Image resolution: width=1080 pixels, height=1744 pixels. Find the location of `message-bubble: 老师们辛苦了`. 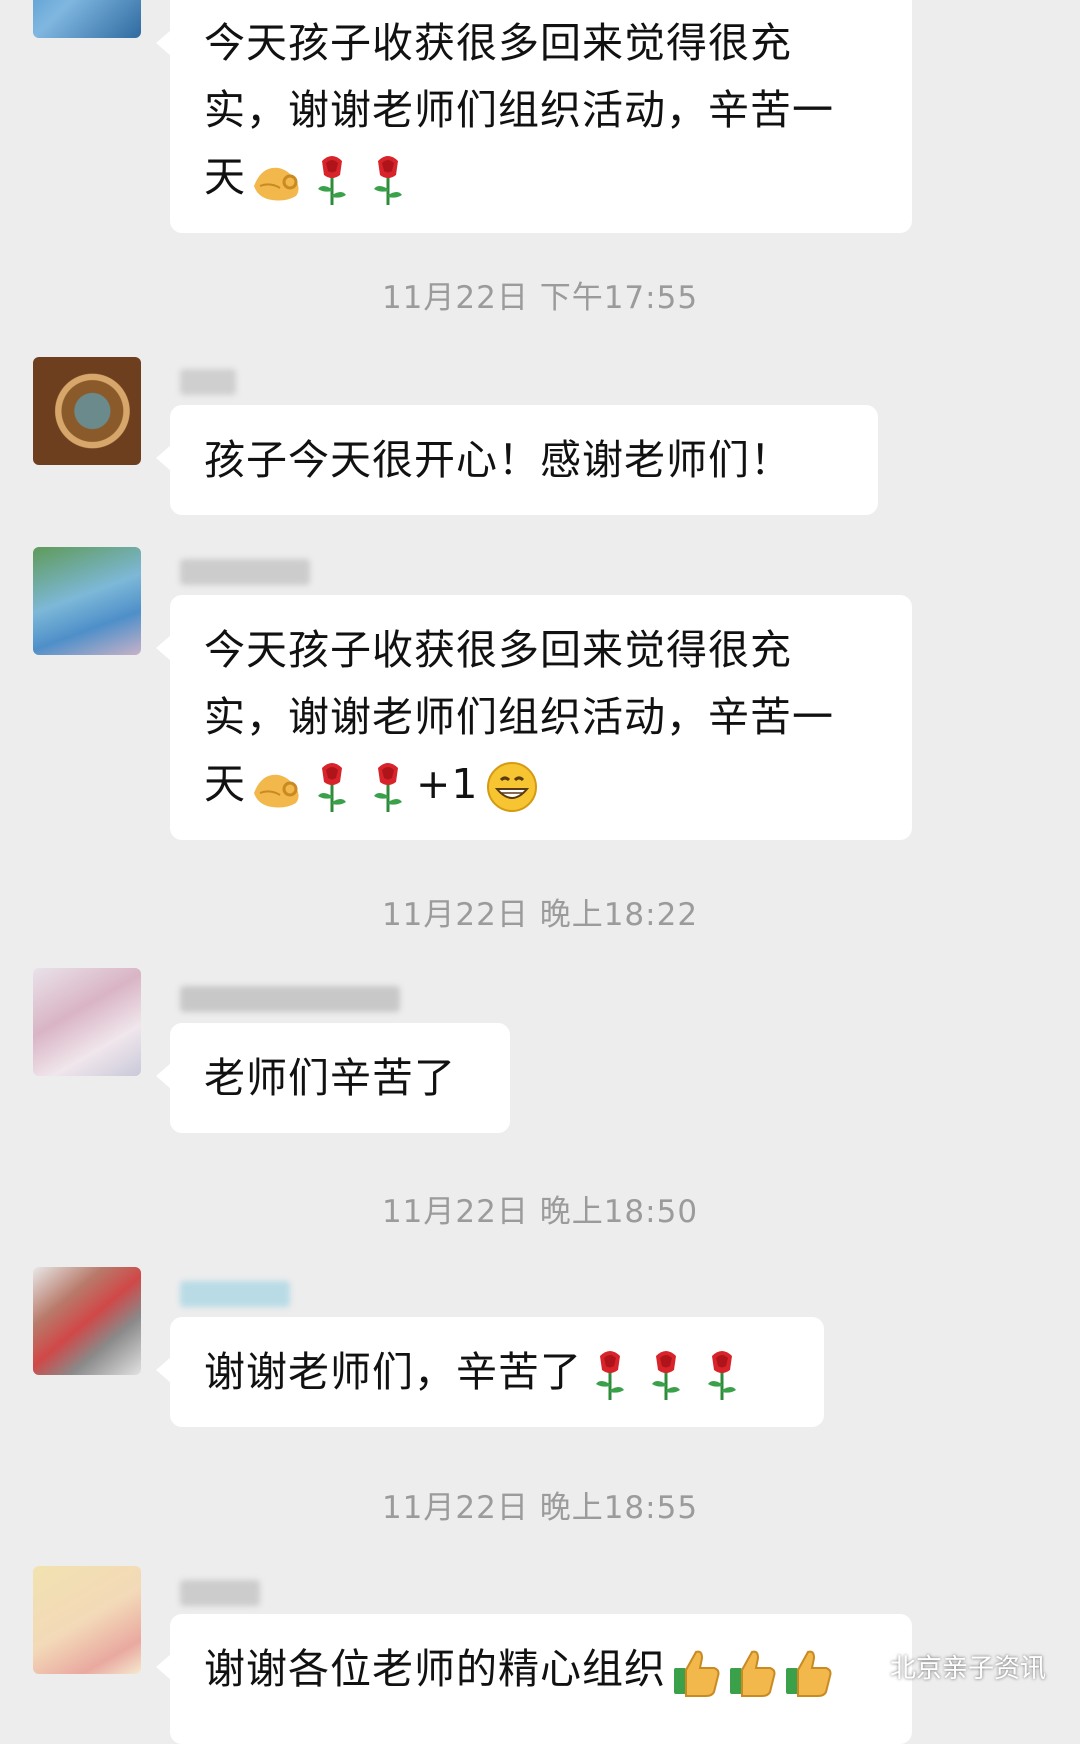

message-bubble: 老师们辛苦了 is located at coordinates (333, 1078).